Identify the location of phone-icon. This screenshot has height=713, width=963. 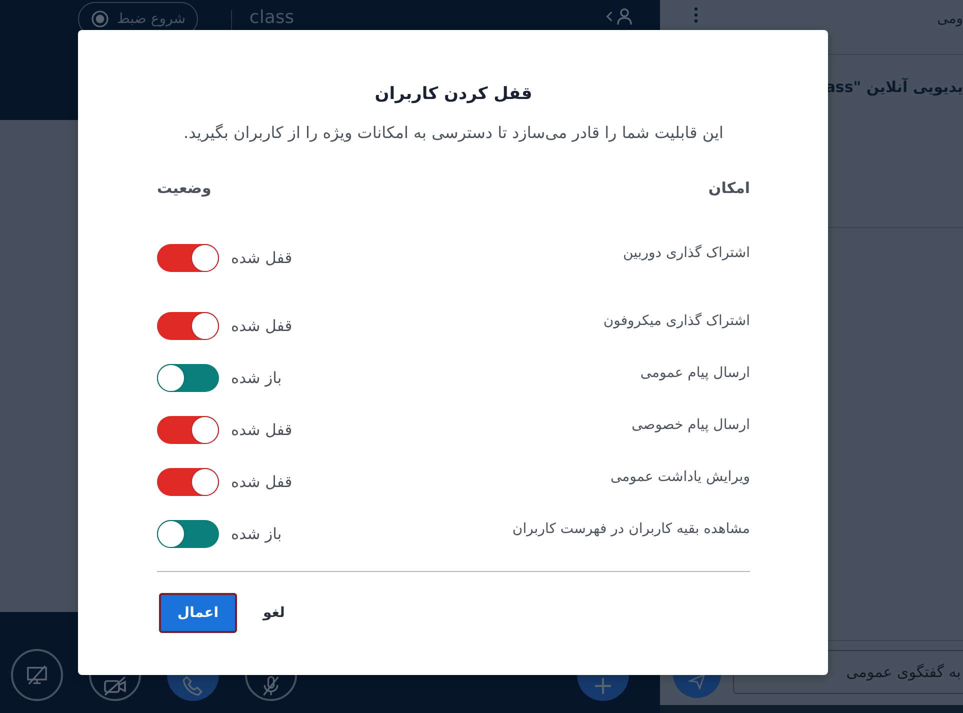
(193, 686).